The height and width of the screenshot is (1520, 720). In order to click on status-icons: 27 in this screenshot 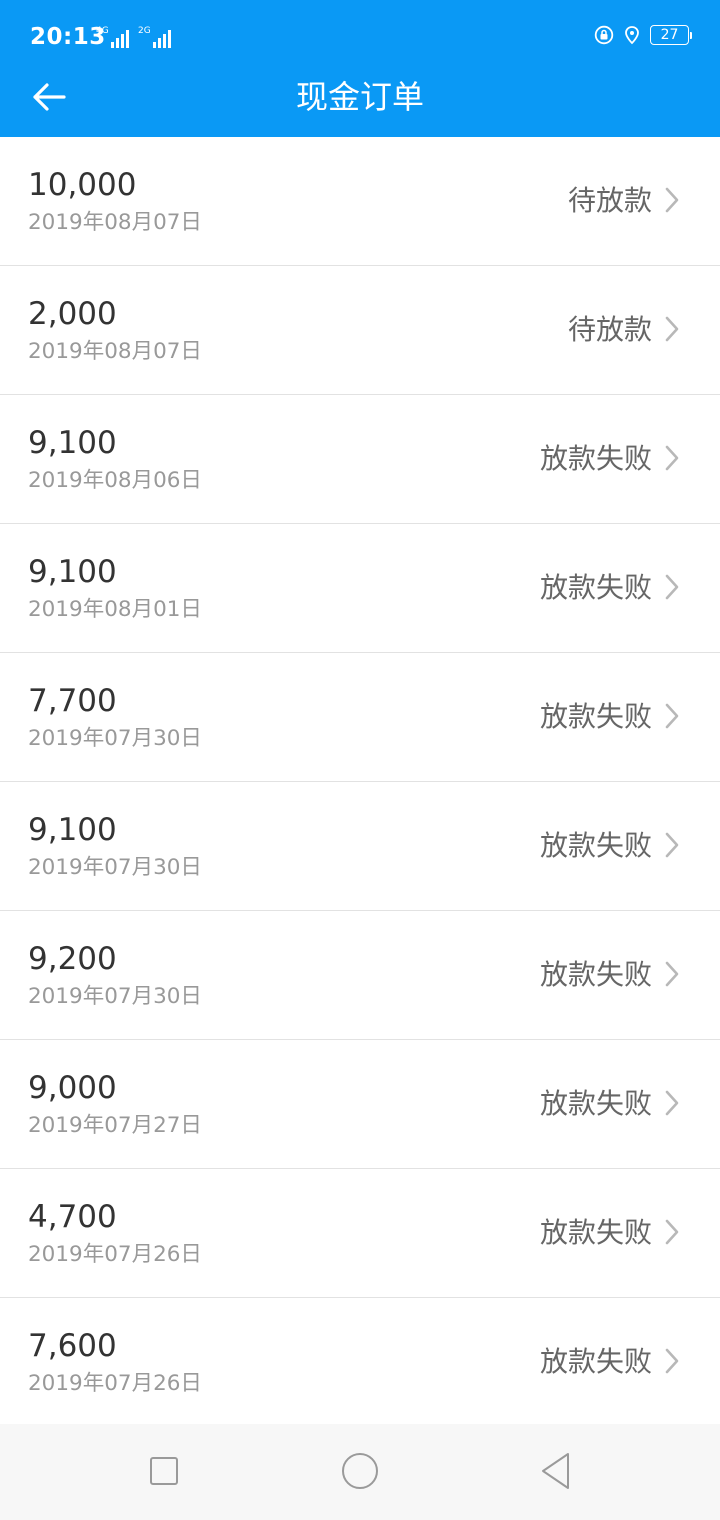, I will do `click(643, 35)`.